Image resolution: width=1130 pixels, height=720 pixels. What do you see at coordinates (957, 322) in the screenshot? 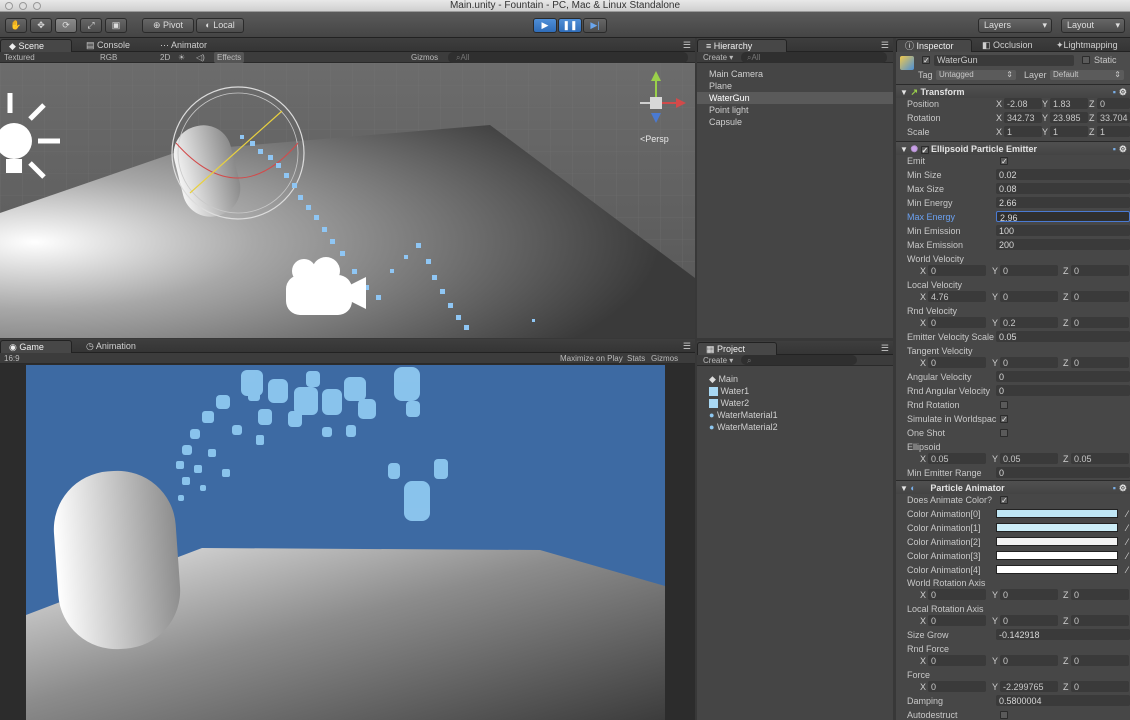
I see `rnd-velocity-x-field: 0` at bounding box center [957, 322].